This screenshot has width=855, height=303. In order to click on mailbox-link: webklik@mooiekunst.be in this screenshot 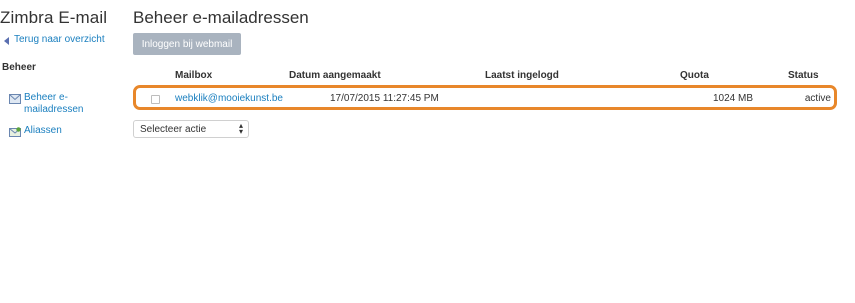, I will do `click(229, 98)`.